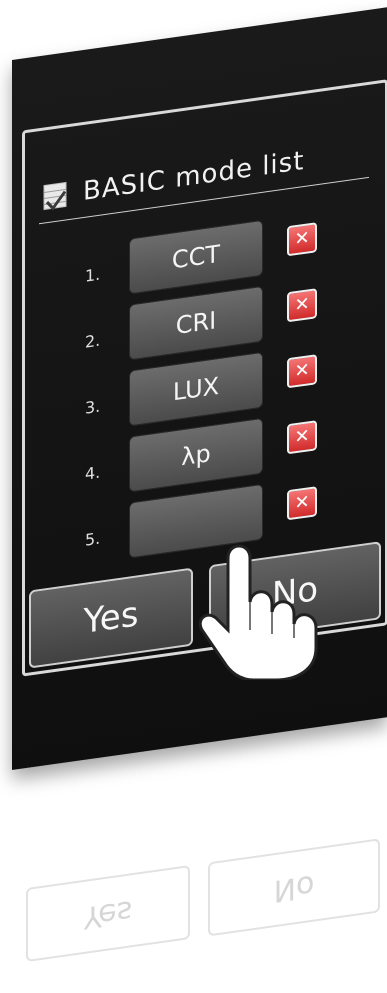  I want to click on mode-button-2: CRI, so click(196, 323).